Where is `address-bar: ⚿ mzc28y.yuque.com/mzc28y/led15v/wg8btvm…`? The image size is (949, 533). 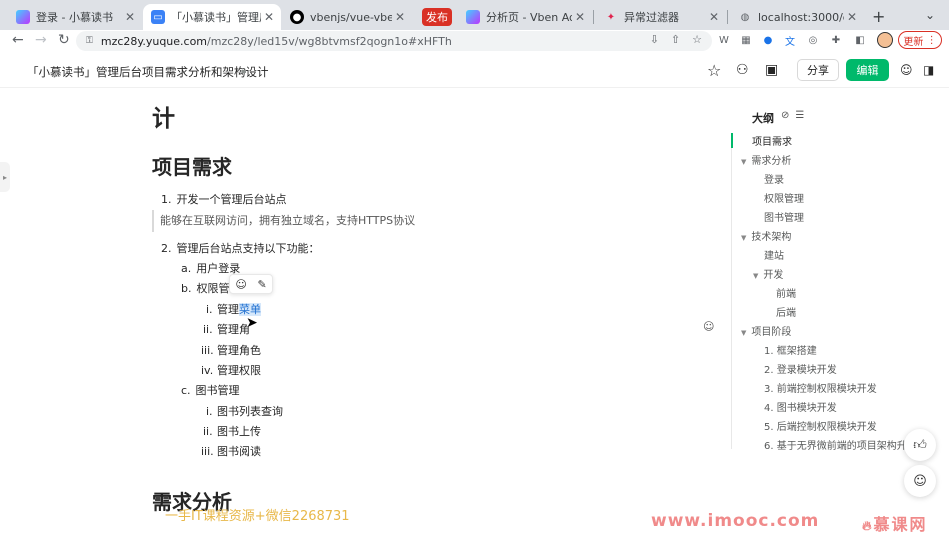 address-bar: ⚿ mzc28y.yuque.com/mzc28y/led15v/wg8btvm… is located at coordinates (394, 41).